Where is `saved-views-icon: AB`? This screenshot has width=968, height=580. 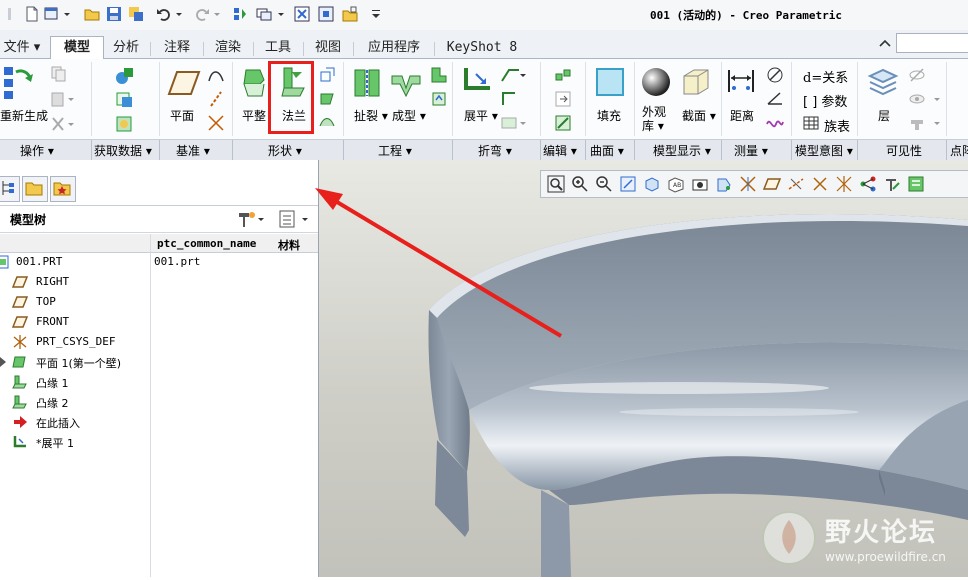 saved-views-icon: AB is located at coordinates (676, 184).